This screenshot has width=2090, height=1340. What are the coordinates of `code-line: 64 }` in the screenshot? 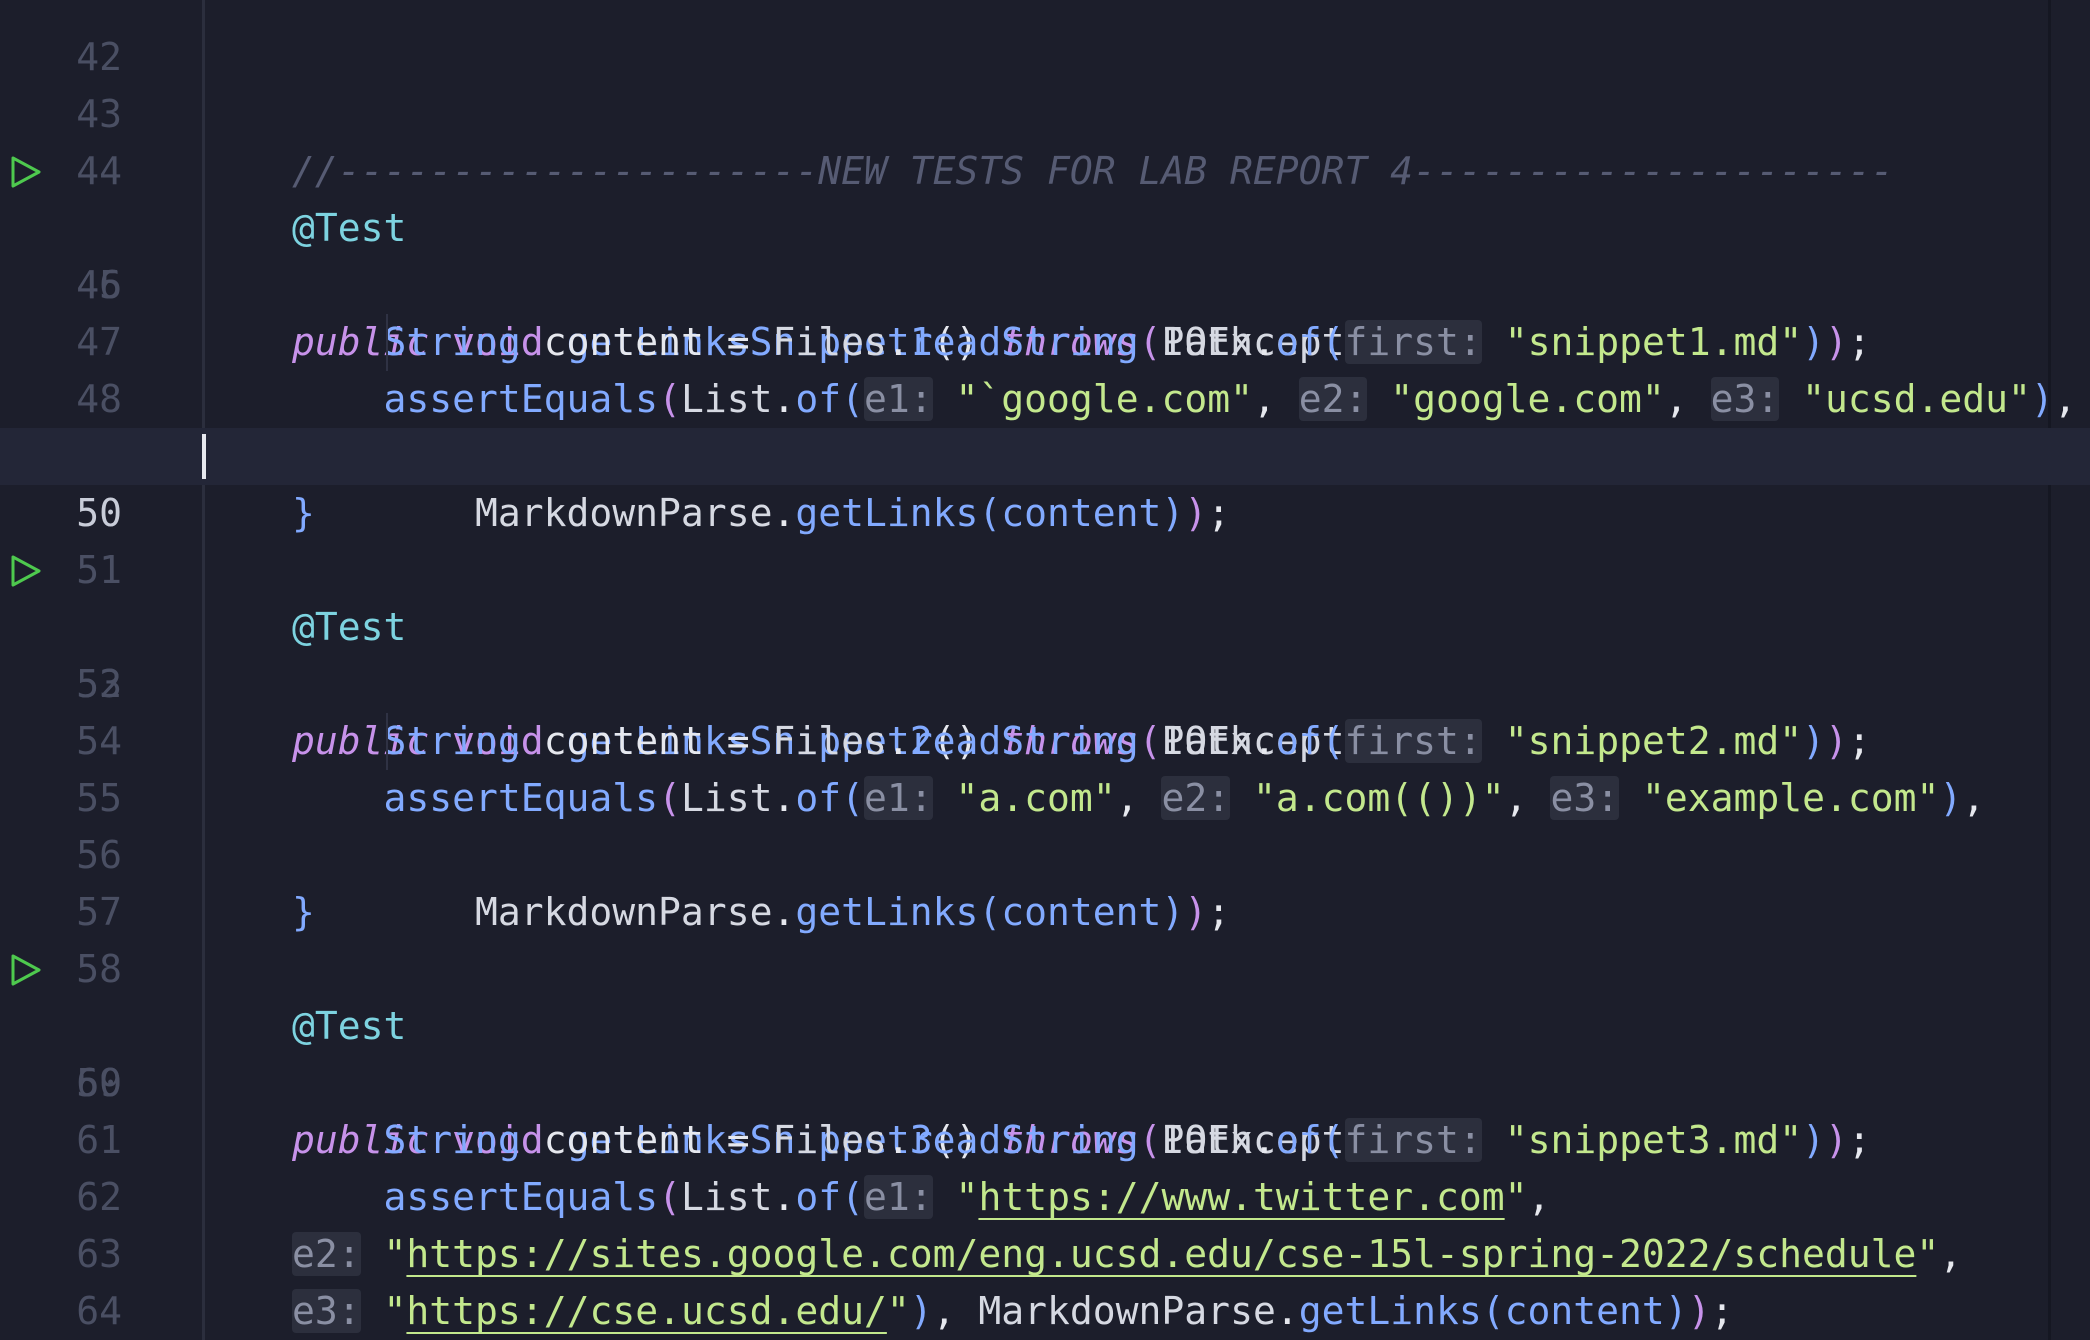 It's located at (1045, 1279).